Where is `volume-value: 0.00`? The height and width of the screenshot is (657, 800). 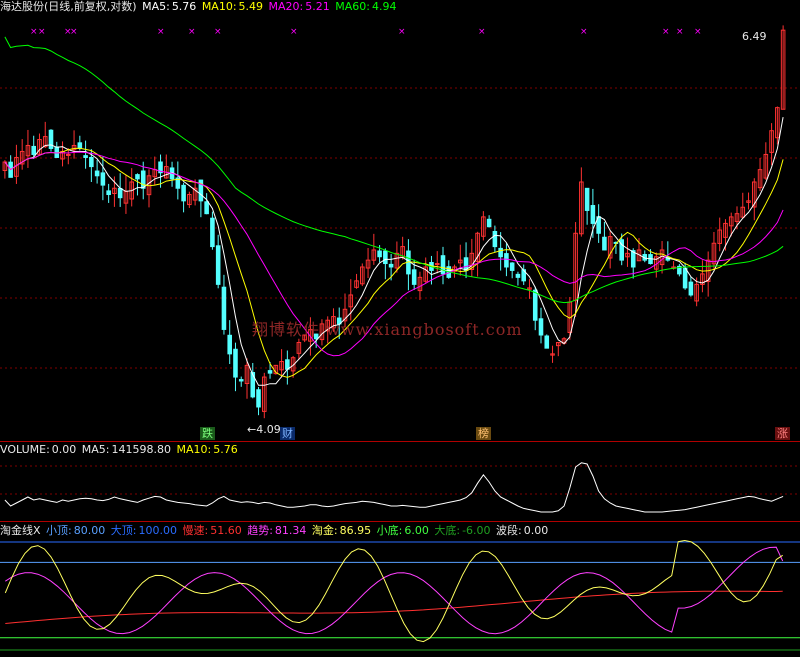
volume-value: 0.00 is located at coordinates (64, 449).